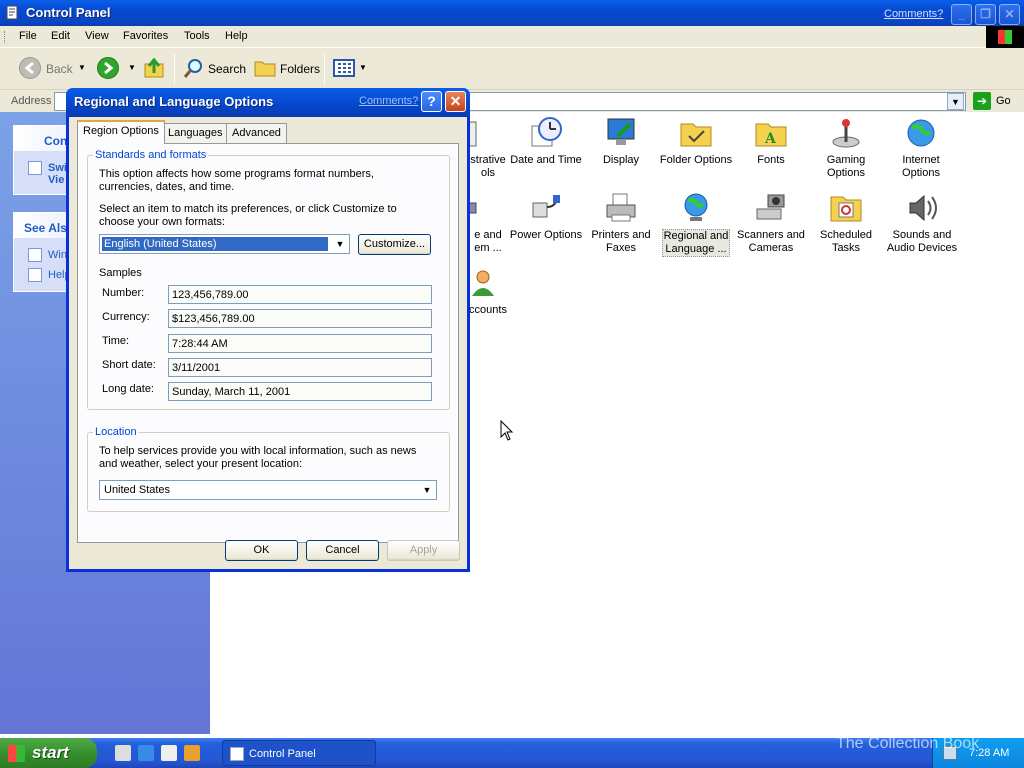 The width and height of the screenshot is (1024, 768). Describe the element at coordinates (261, 550) in the screenshot. I see `ok-button: OK` at that location.